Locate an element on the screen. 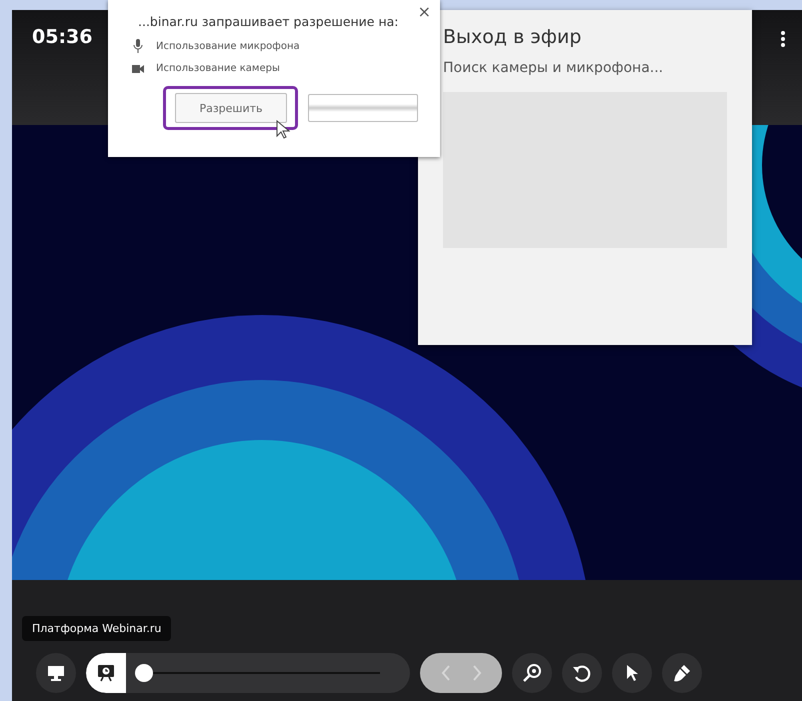 This screenshot has height=701, width=802. tooltip: Платформа Webinar.ru is located at coordinates (97, 628).